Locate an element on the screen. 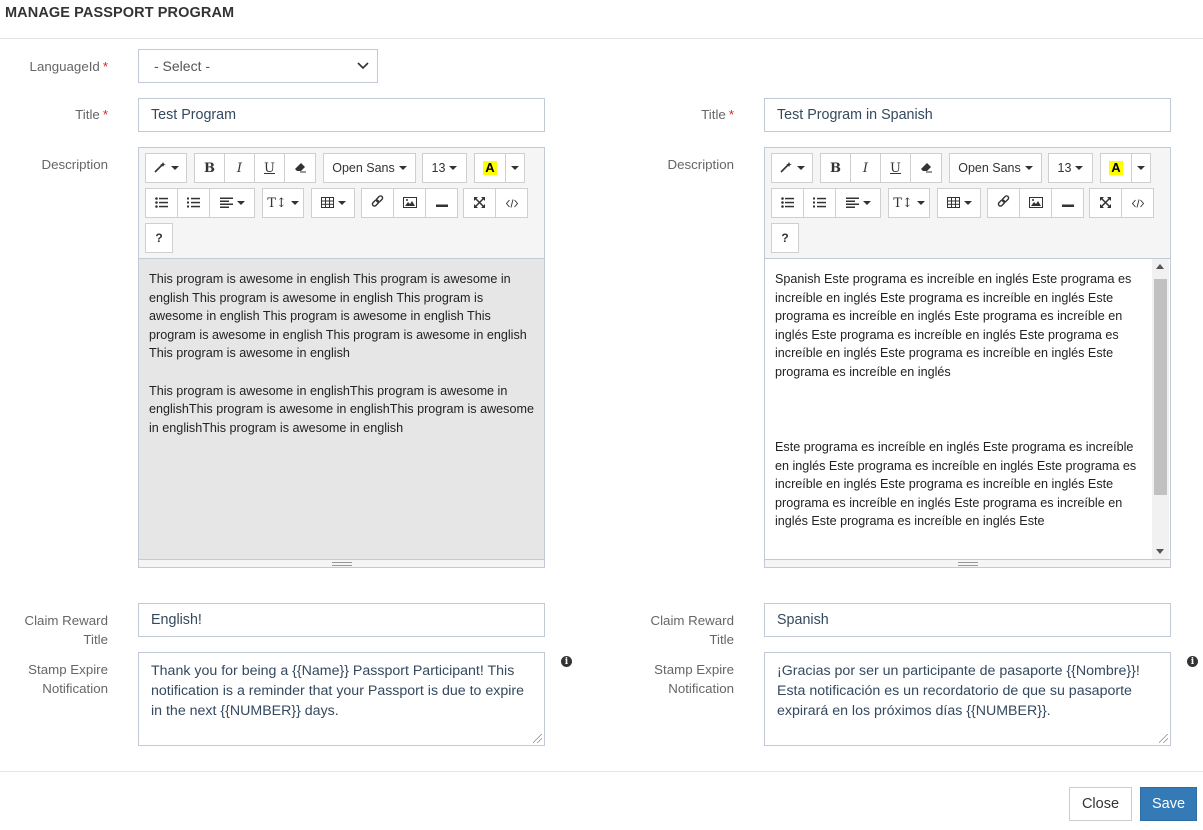 The width and height of the screenshot is (1203, 830). editor-scrollbar is located at coordinates (1160, 409).